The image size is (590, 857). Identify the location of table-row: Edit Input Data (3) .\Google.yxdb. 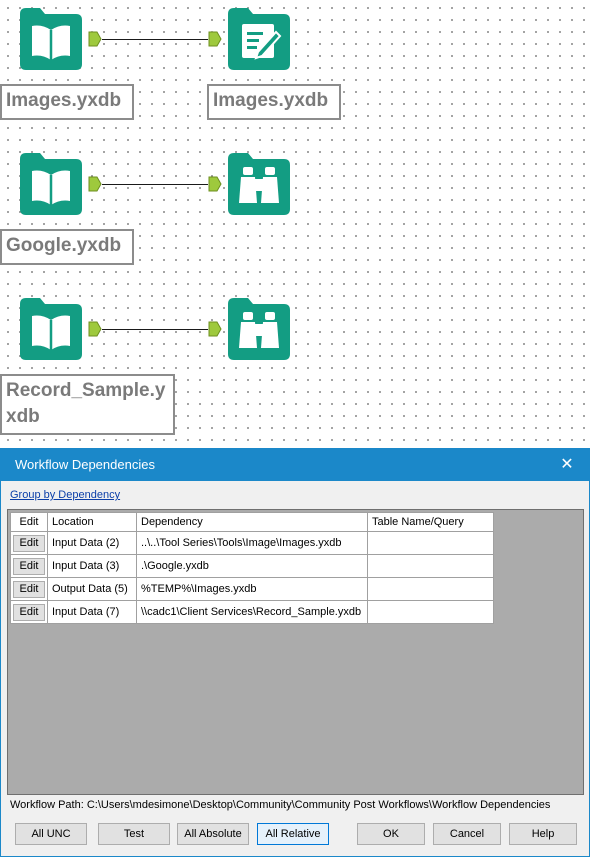
(252, 566).